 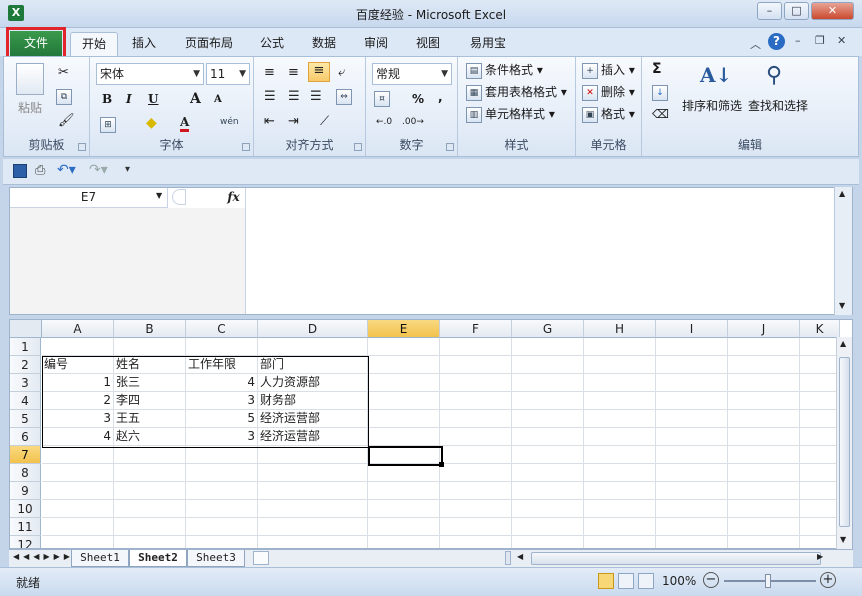 What do you see at coordinates (820, 365) in the screenshot?
I see `cell-K2` at bounding box center [820, 365].